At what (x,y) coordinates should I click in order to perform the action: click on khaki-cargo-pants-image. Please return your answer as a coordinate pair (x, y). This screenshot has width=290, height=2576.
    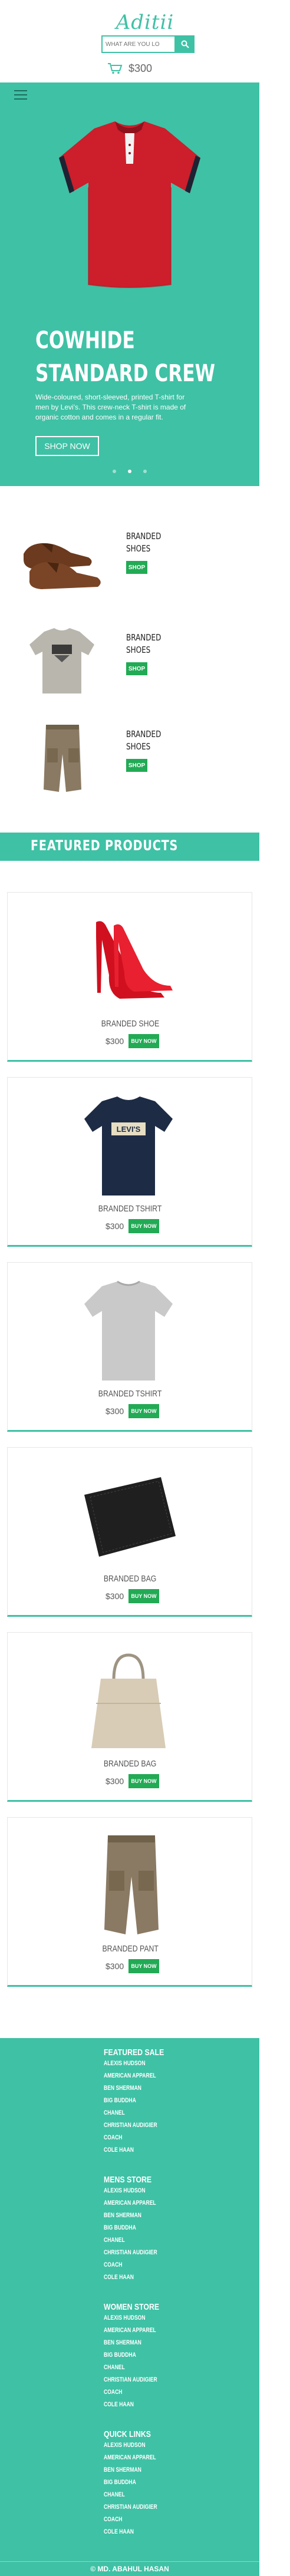
    Looking at the image, I should click on (132, 1884).